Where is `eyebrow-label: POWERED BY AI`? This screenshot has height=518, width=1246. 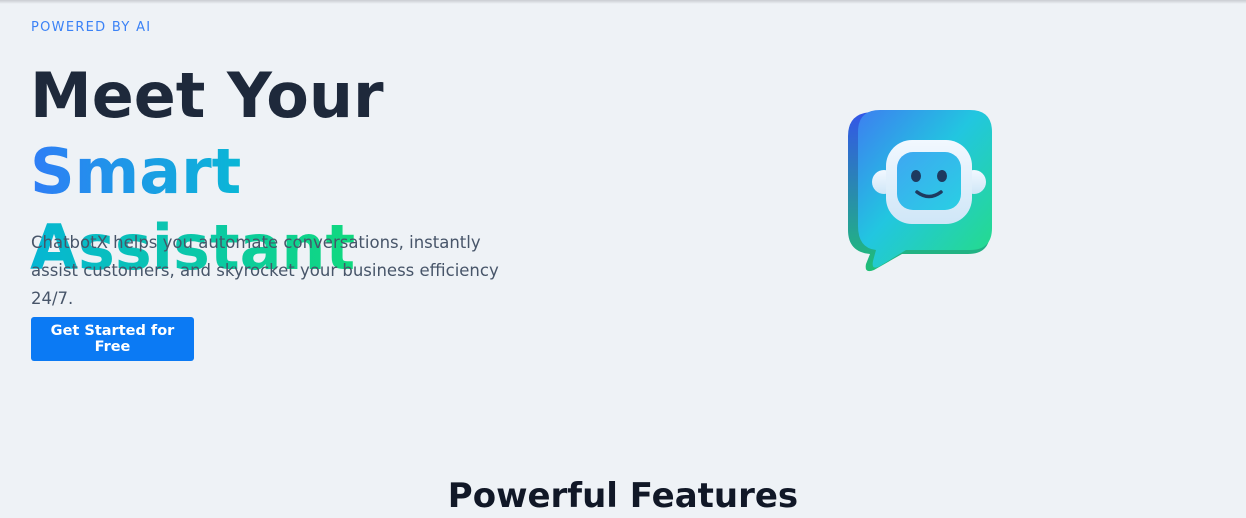 eyebrow-label: POWERED BY AI is located at coordinates (91, 27).